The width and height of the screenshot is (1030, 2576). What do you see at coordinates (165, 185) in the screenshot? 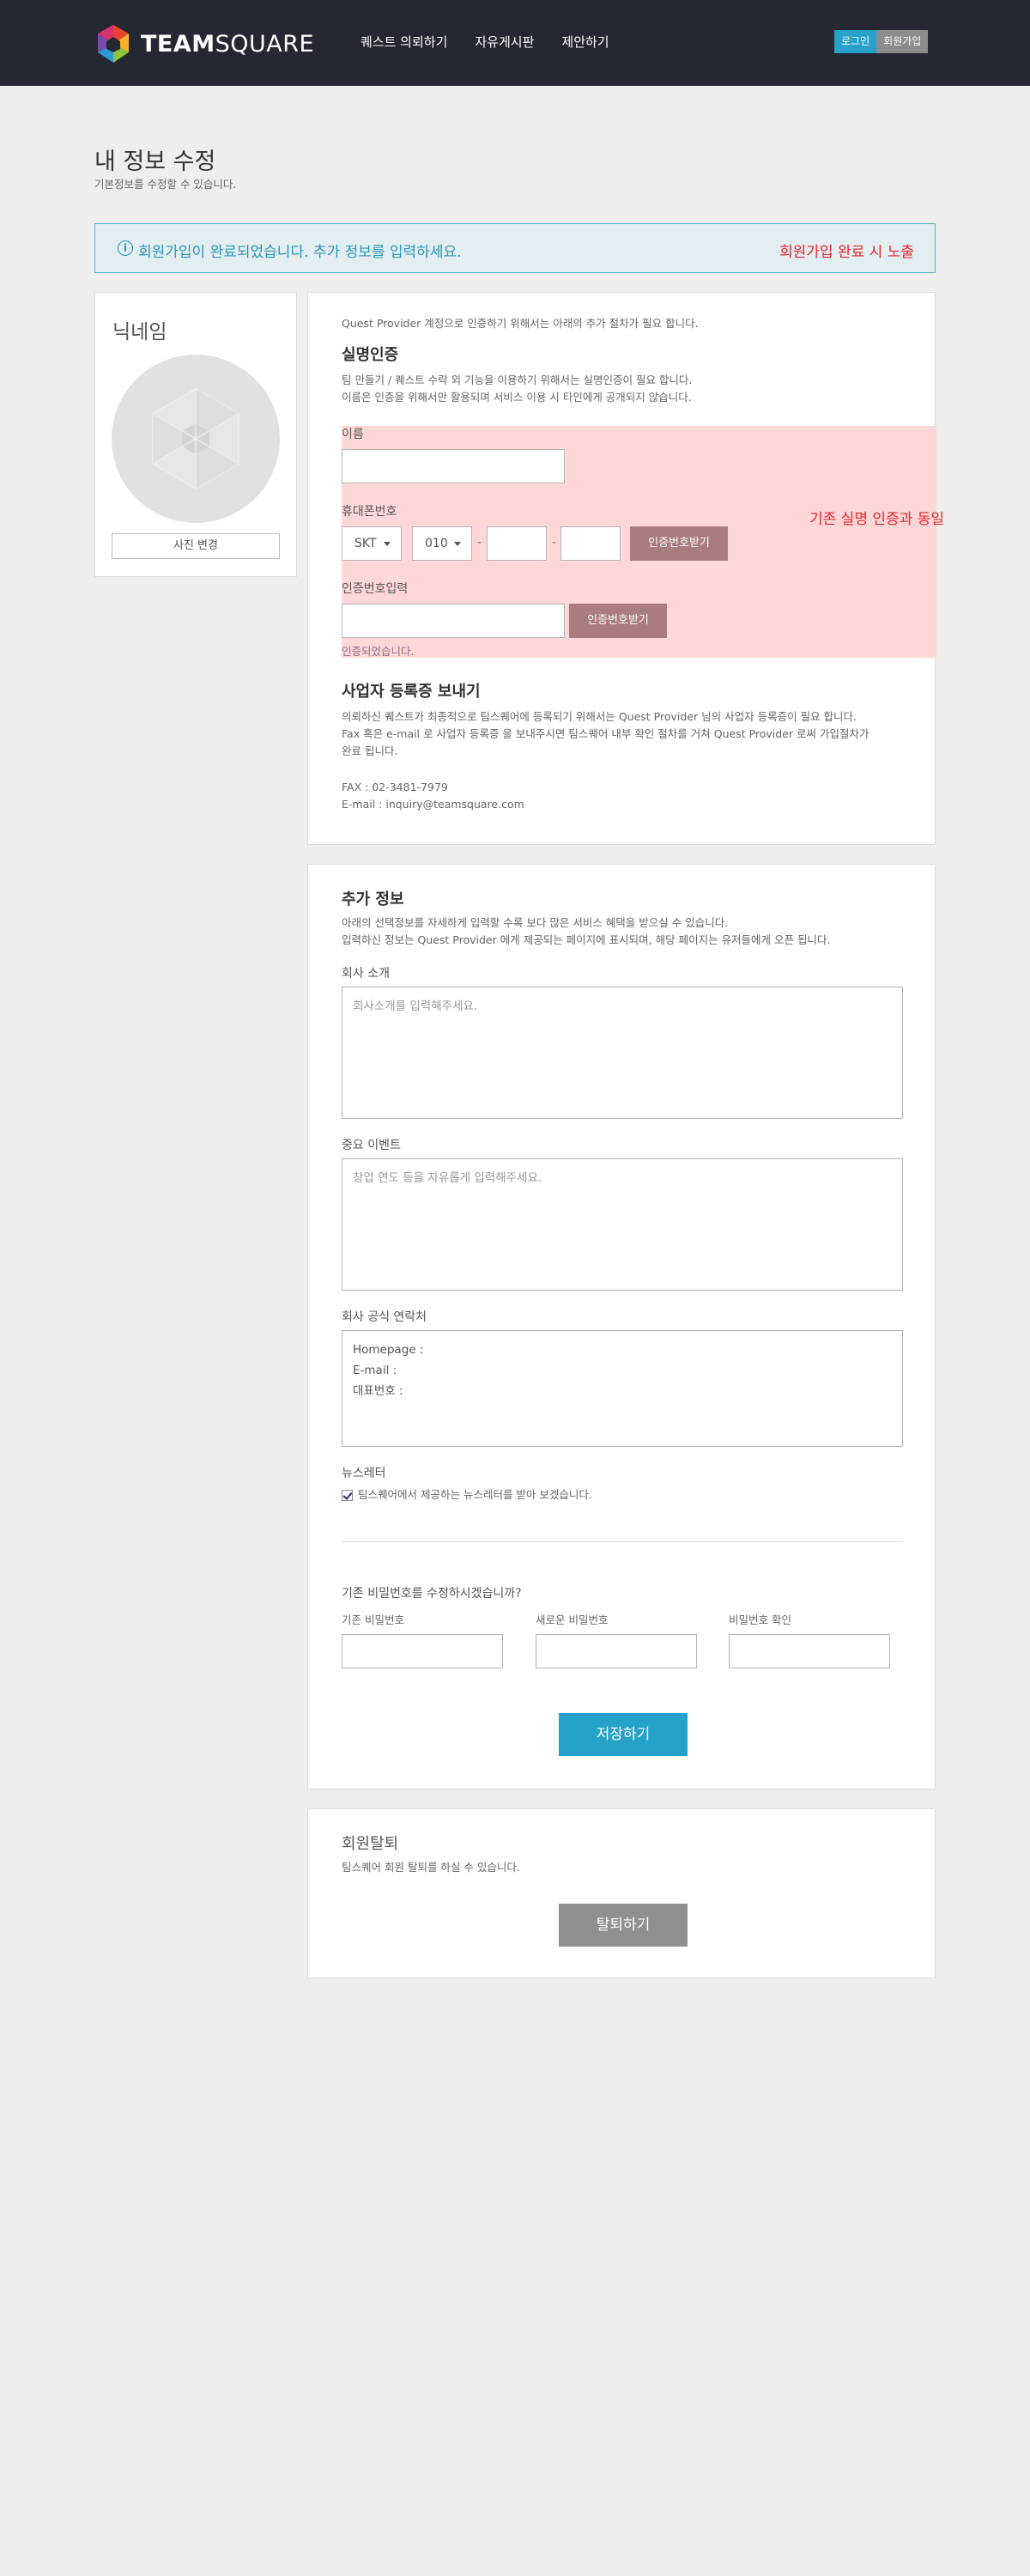
I see `page-subtitle: 기본정보를 수정할 수 있습니다.` at bounding box center [165, 185].